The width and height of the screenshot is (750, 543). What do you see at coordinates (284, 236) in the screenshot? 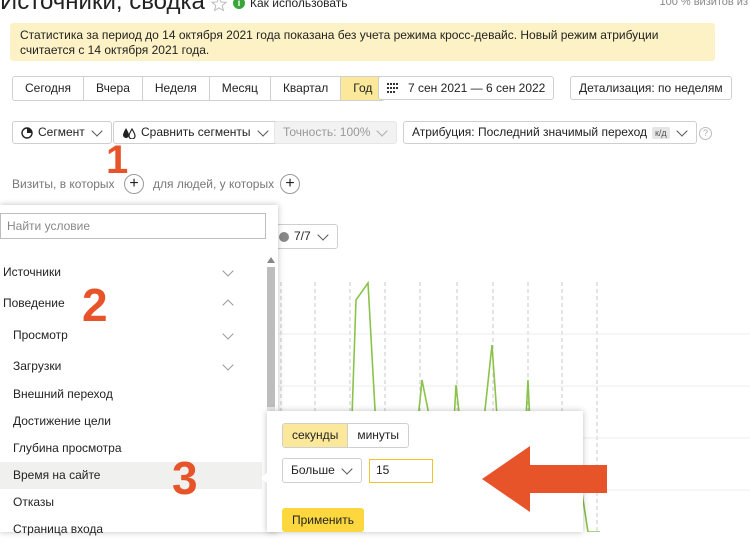
I see `series-dot-icon` at bounding box center [284, 236].